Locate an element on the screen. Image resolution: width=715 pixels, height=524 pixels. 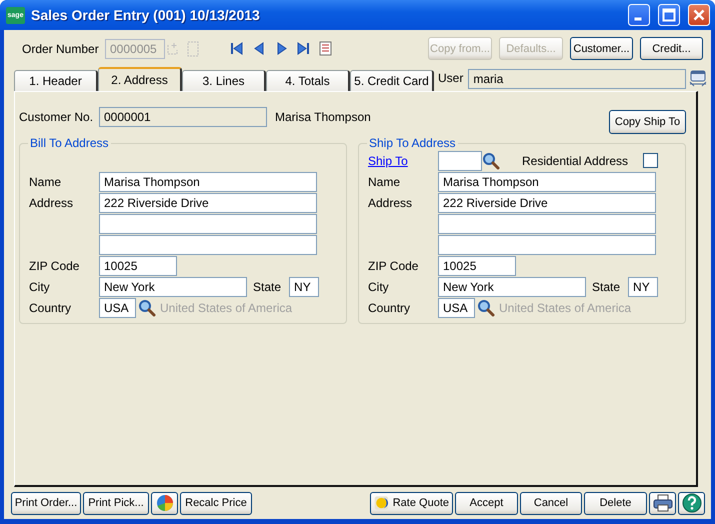
window-icon is located at coordinates (698, 78).